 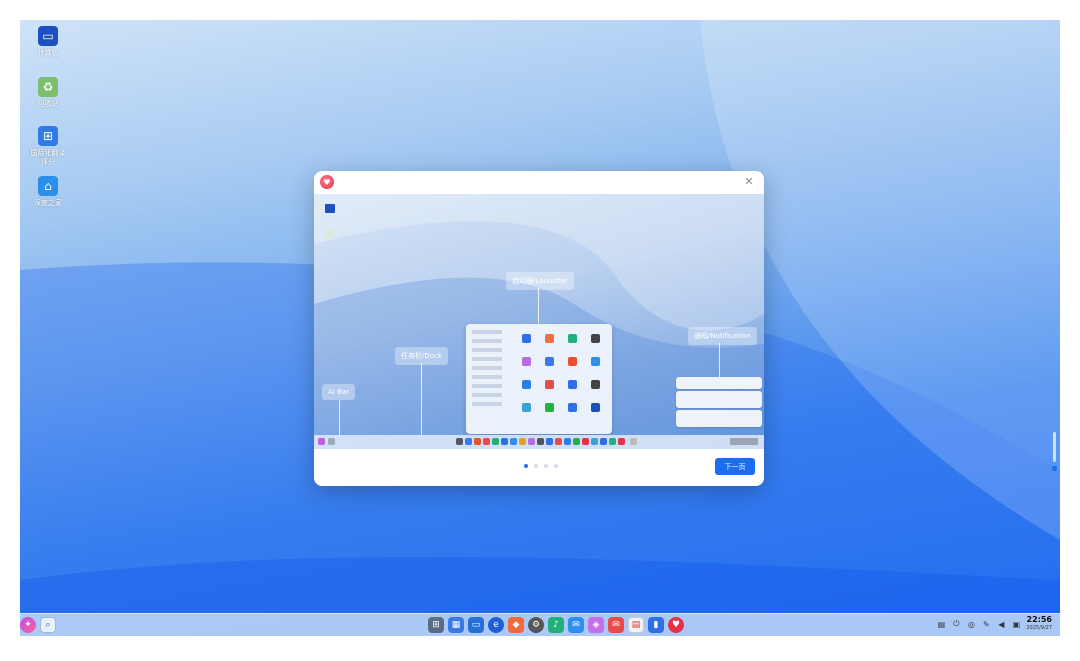 I want to click on file-manager-icon: ▭, so click(x=476, y=625).